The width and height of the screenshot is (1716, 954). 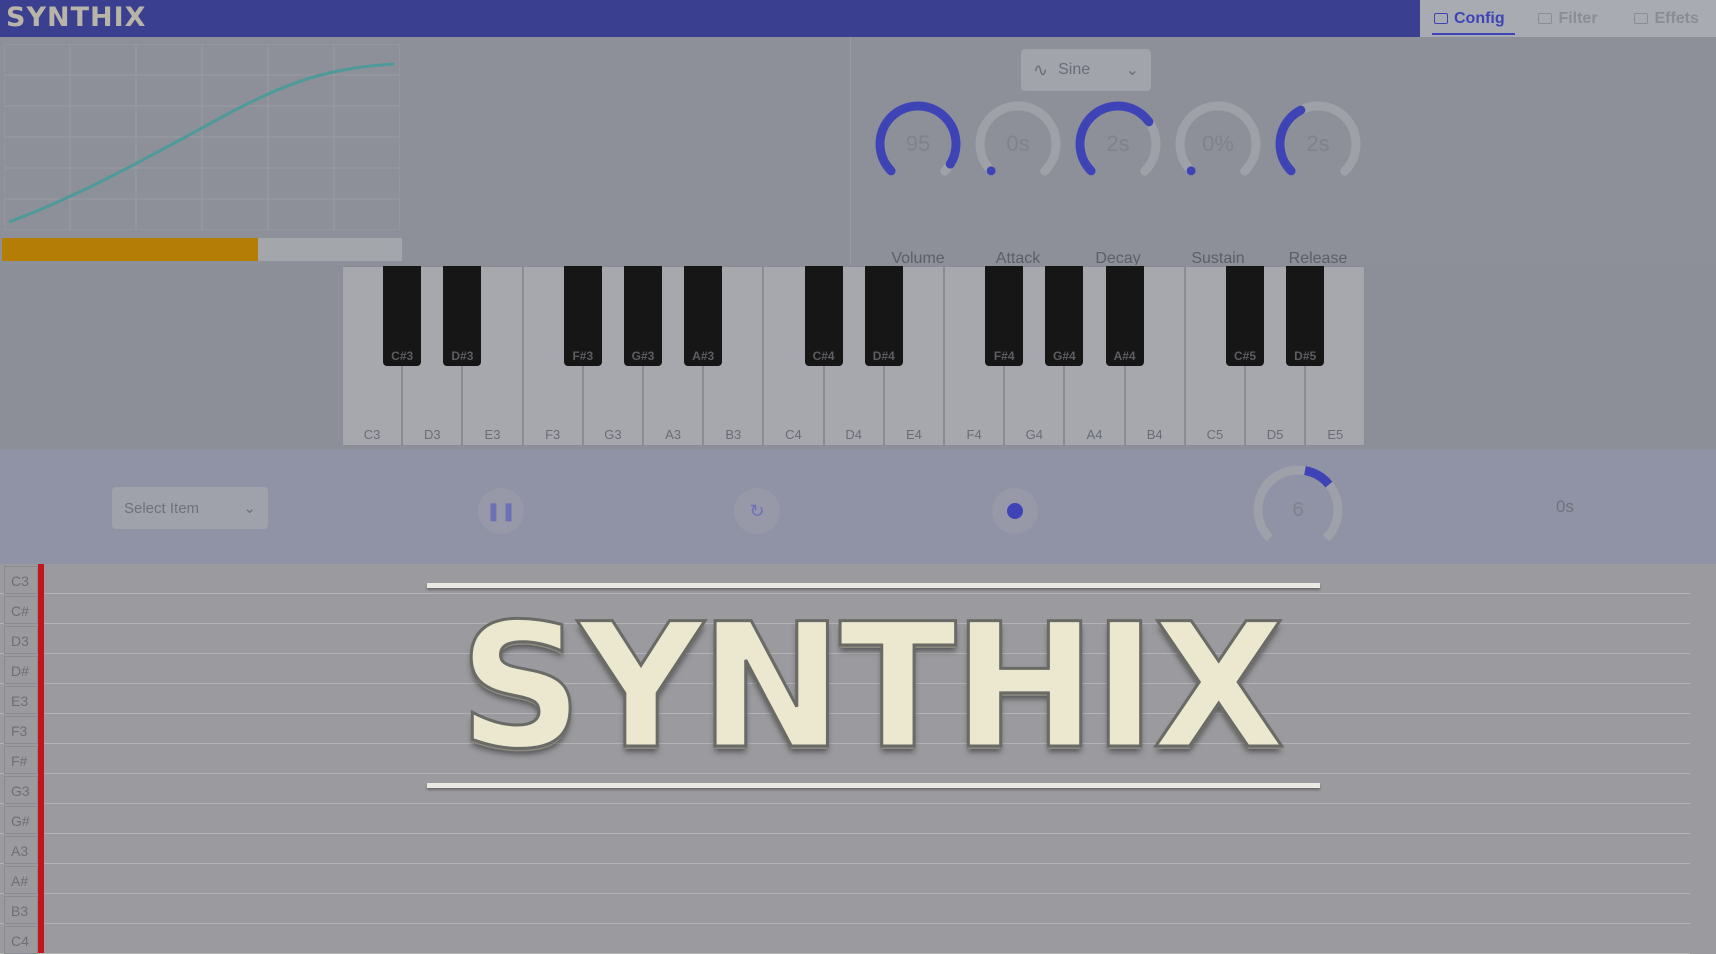 I want to click on key-label: B4, so click(x=1154, y=434).